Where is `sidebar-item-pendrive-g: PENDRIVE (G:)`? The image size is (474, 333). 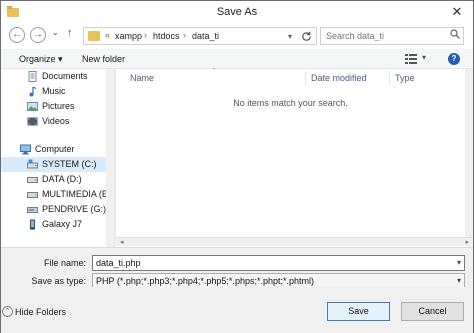
sidebar-item-pendrive-g: PENDRIVE (G:) is located at coordinates (57, 209).